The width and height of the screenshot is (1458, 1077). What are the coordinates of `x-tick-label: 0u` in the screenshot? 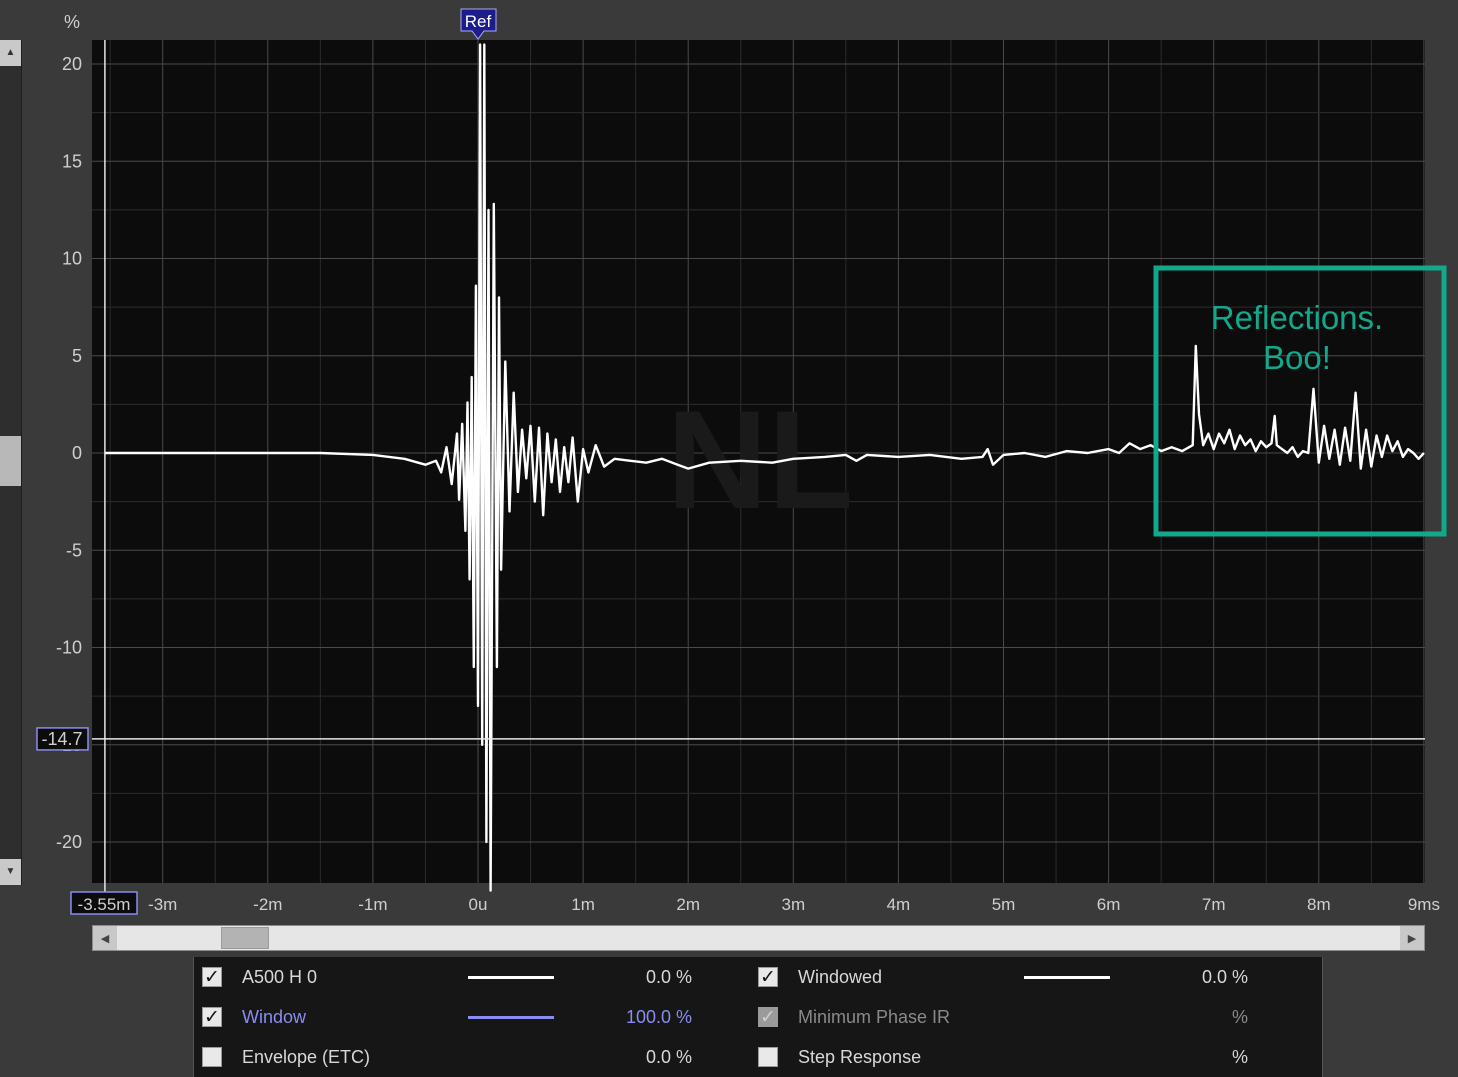 It's located at (478, 904).